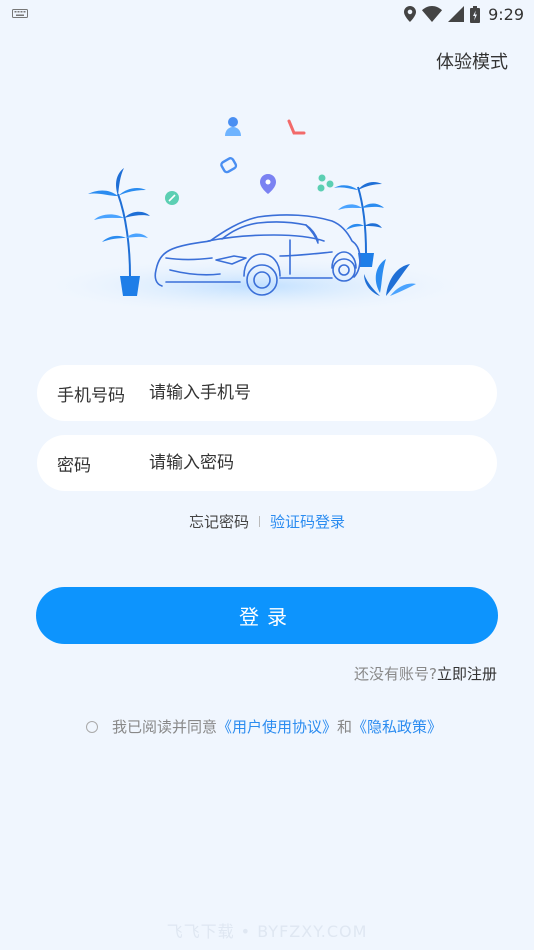  I want to click on agreement-prefix: 我已阅读并同意, so click(165, 727).